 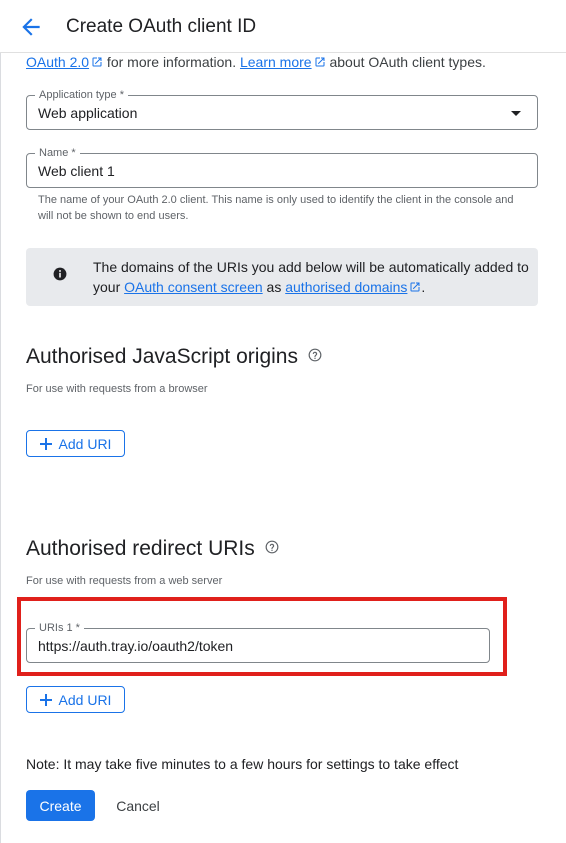 I want to click on back-button, so click(x=31, y=27).